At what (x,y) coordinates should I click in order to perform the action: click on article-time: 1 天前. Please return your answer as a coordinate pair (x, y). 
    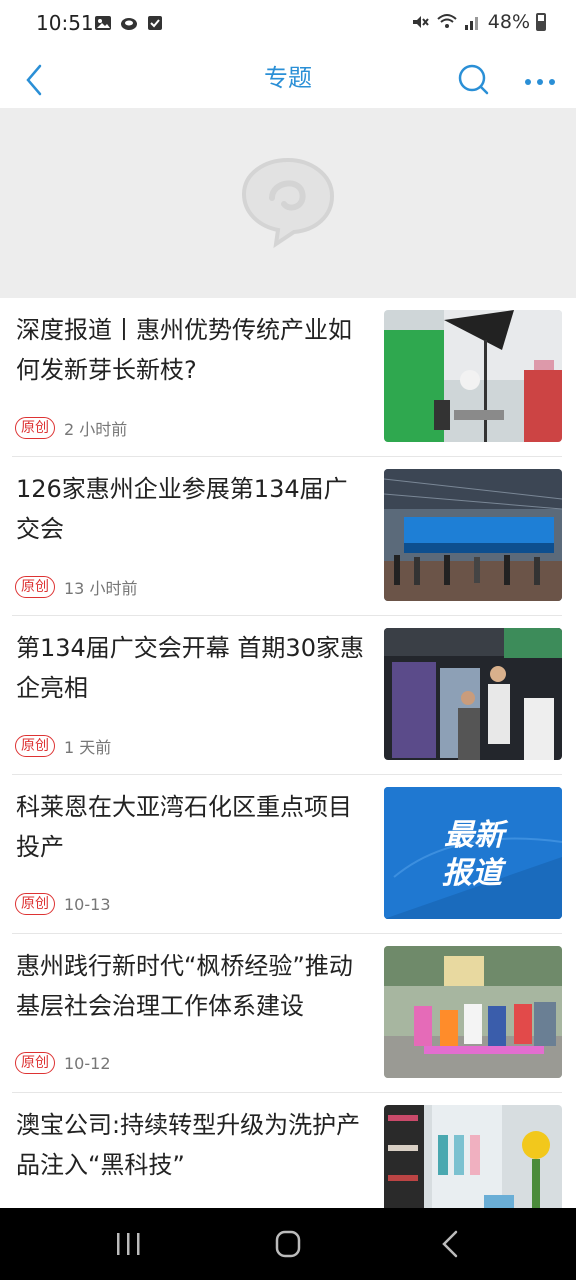
    Looking at the image, I should click on (88, 747).